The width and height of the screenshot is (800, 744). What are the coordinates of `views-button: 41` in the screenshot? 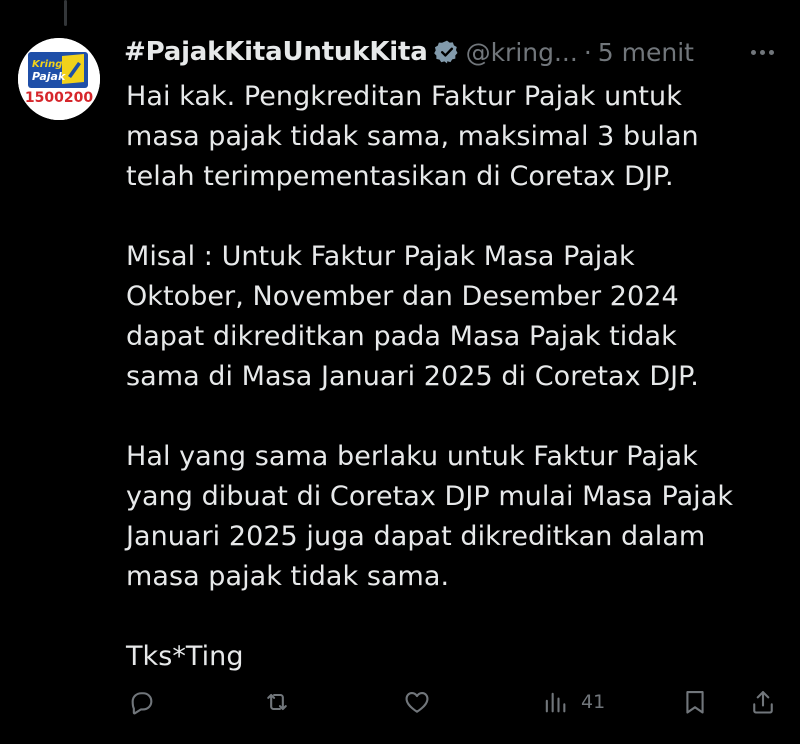 It's located at (573, 702).